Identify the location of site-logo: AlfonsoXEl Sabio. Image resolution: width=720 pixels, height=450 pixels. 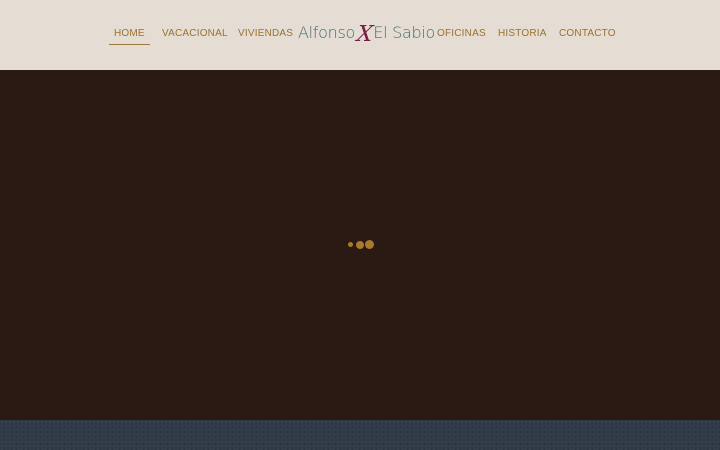
(366, 35).